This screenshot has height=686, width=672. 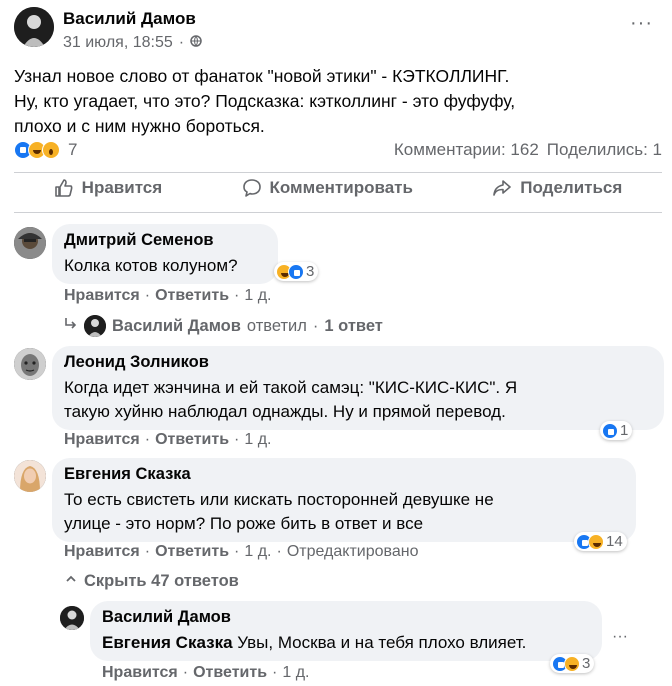 I want to click on reply-count: 1 ответ, so click(x=353, y=325).